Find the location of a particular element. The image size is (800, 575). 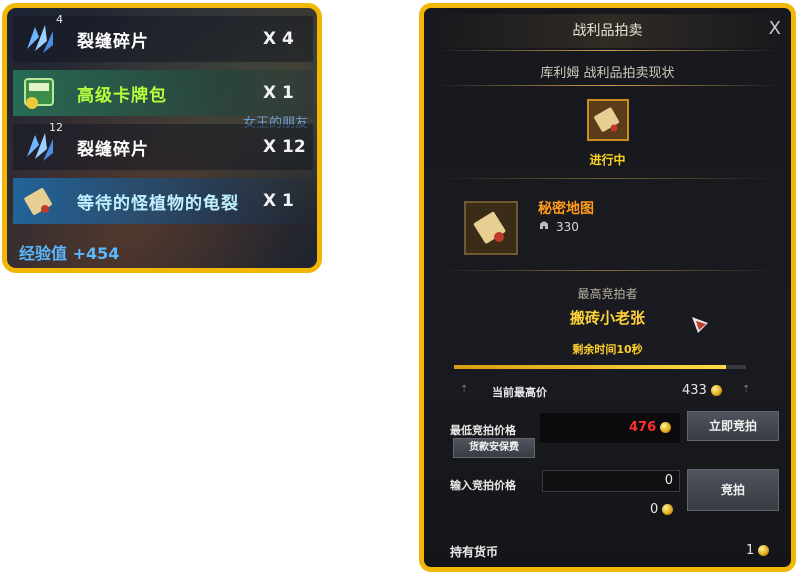

loot-item-row: 12 裂缝碎片 X 12 is located at coordinates (163, 145).